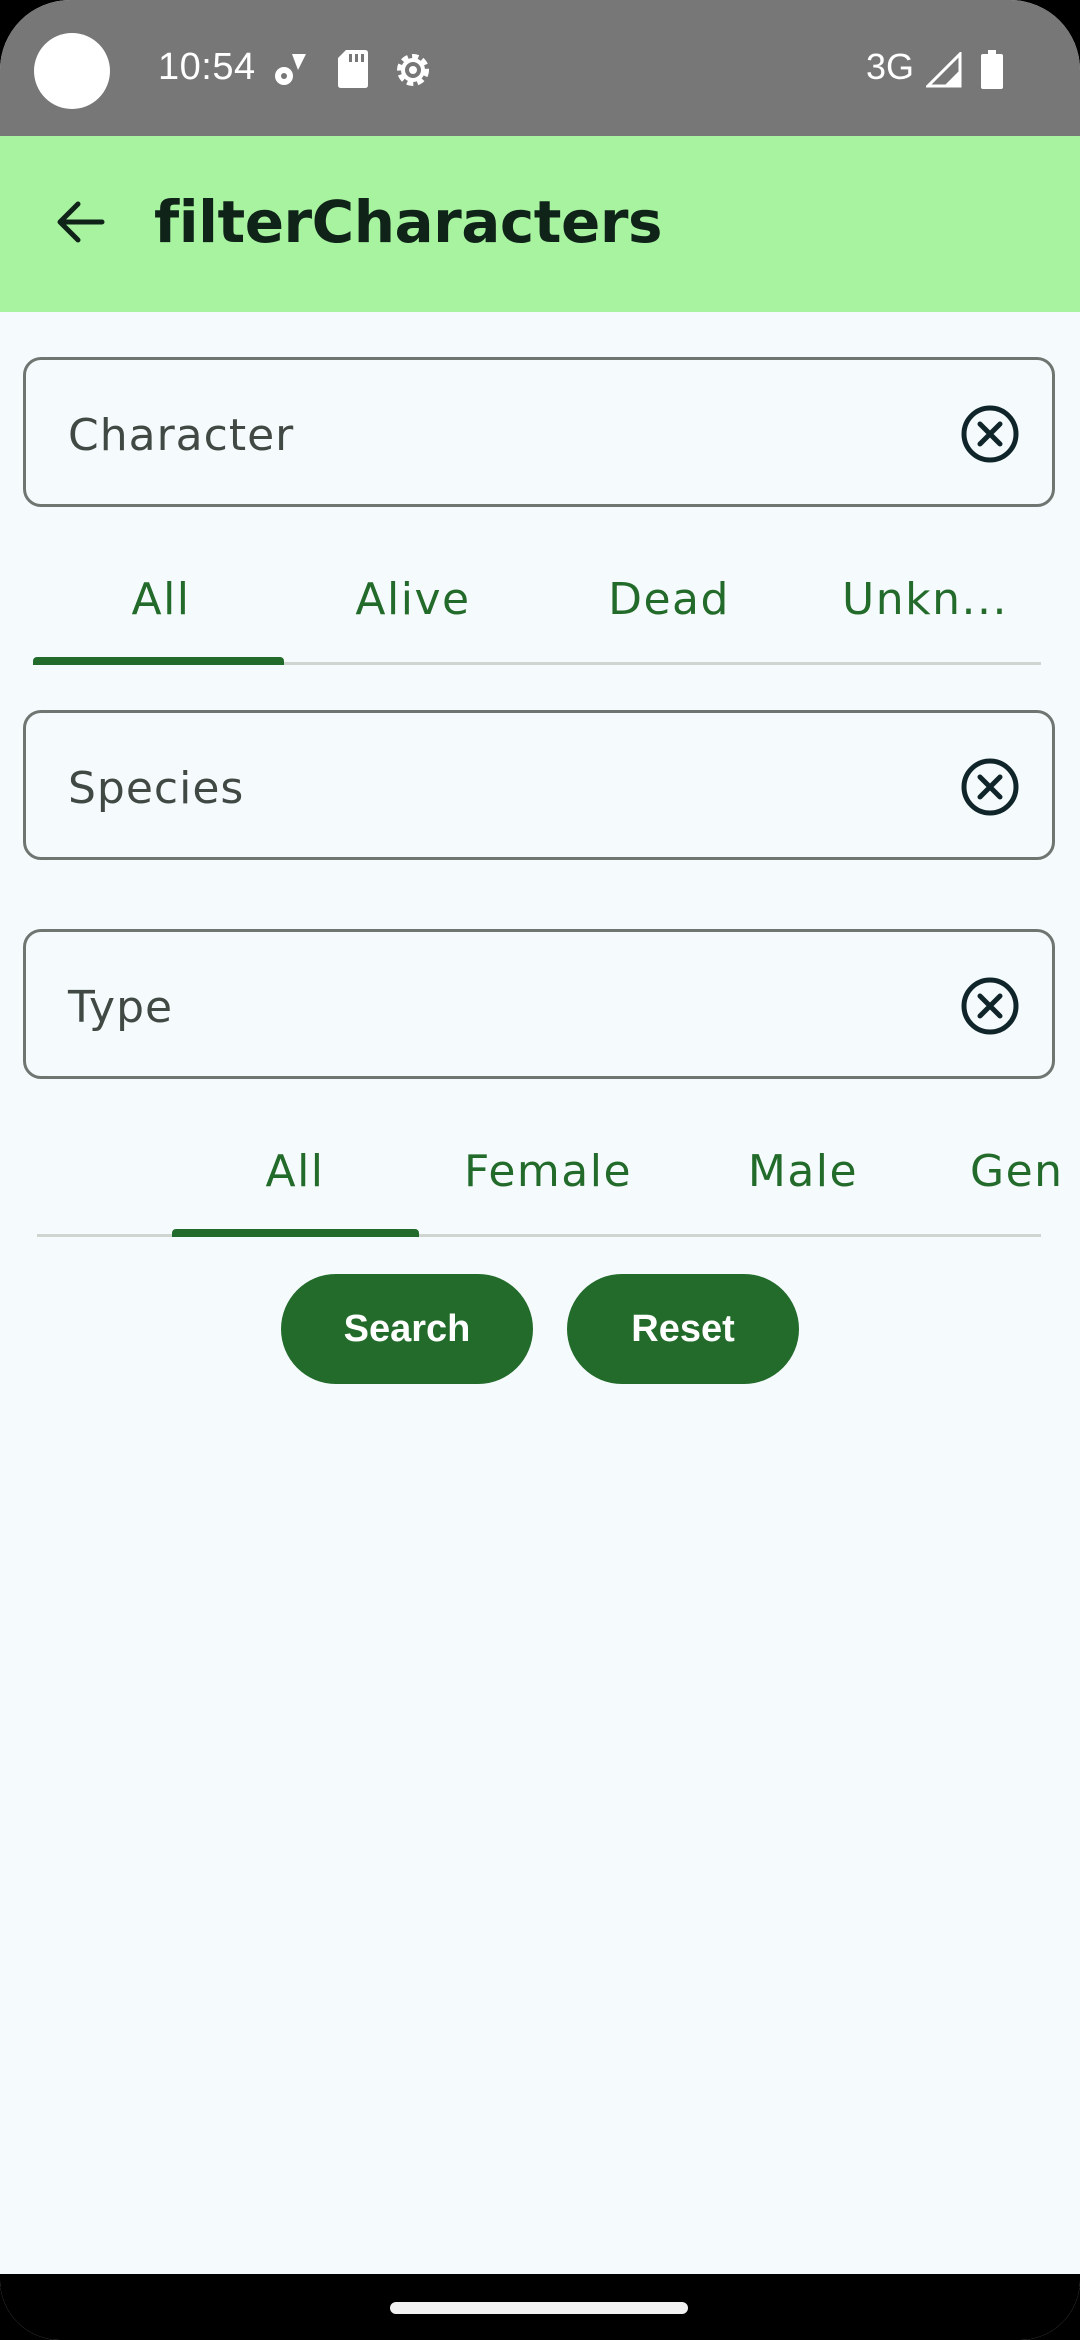  I want to click on species-placeholder: Species, so click(156, 788).